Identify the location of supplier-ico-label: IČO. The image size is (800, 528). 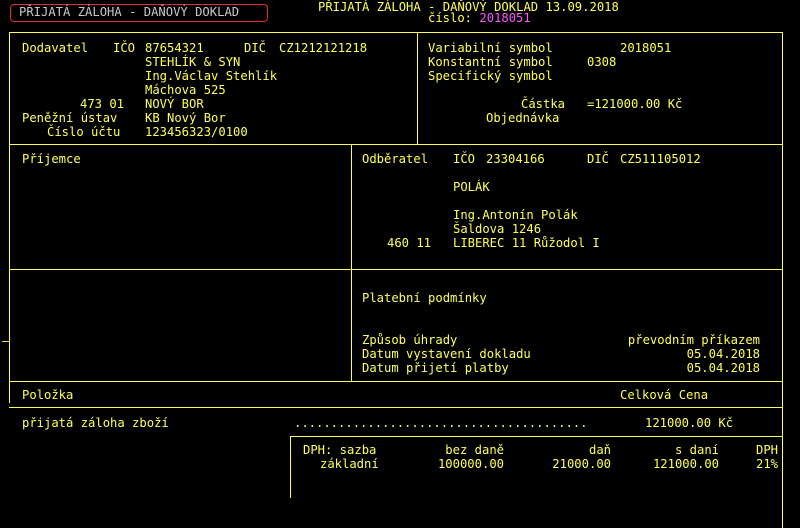
(124, 48).